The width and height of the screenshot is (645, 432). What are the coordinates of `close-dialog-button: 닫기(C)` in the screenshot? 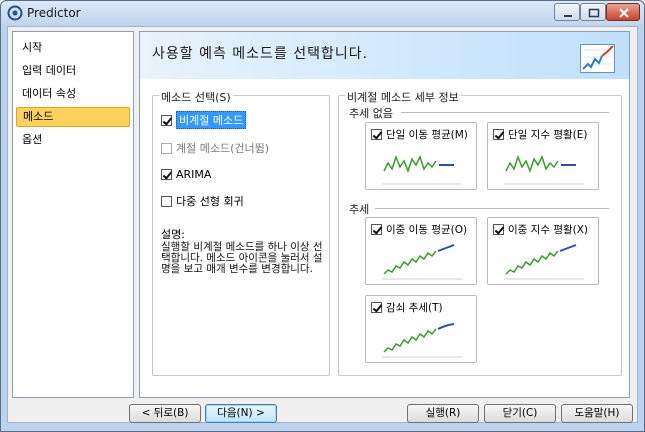 It's located at (520, 413).